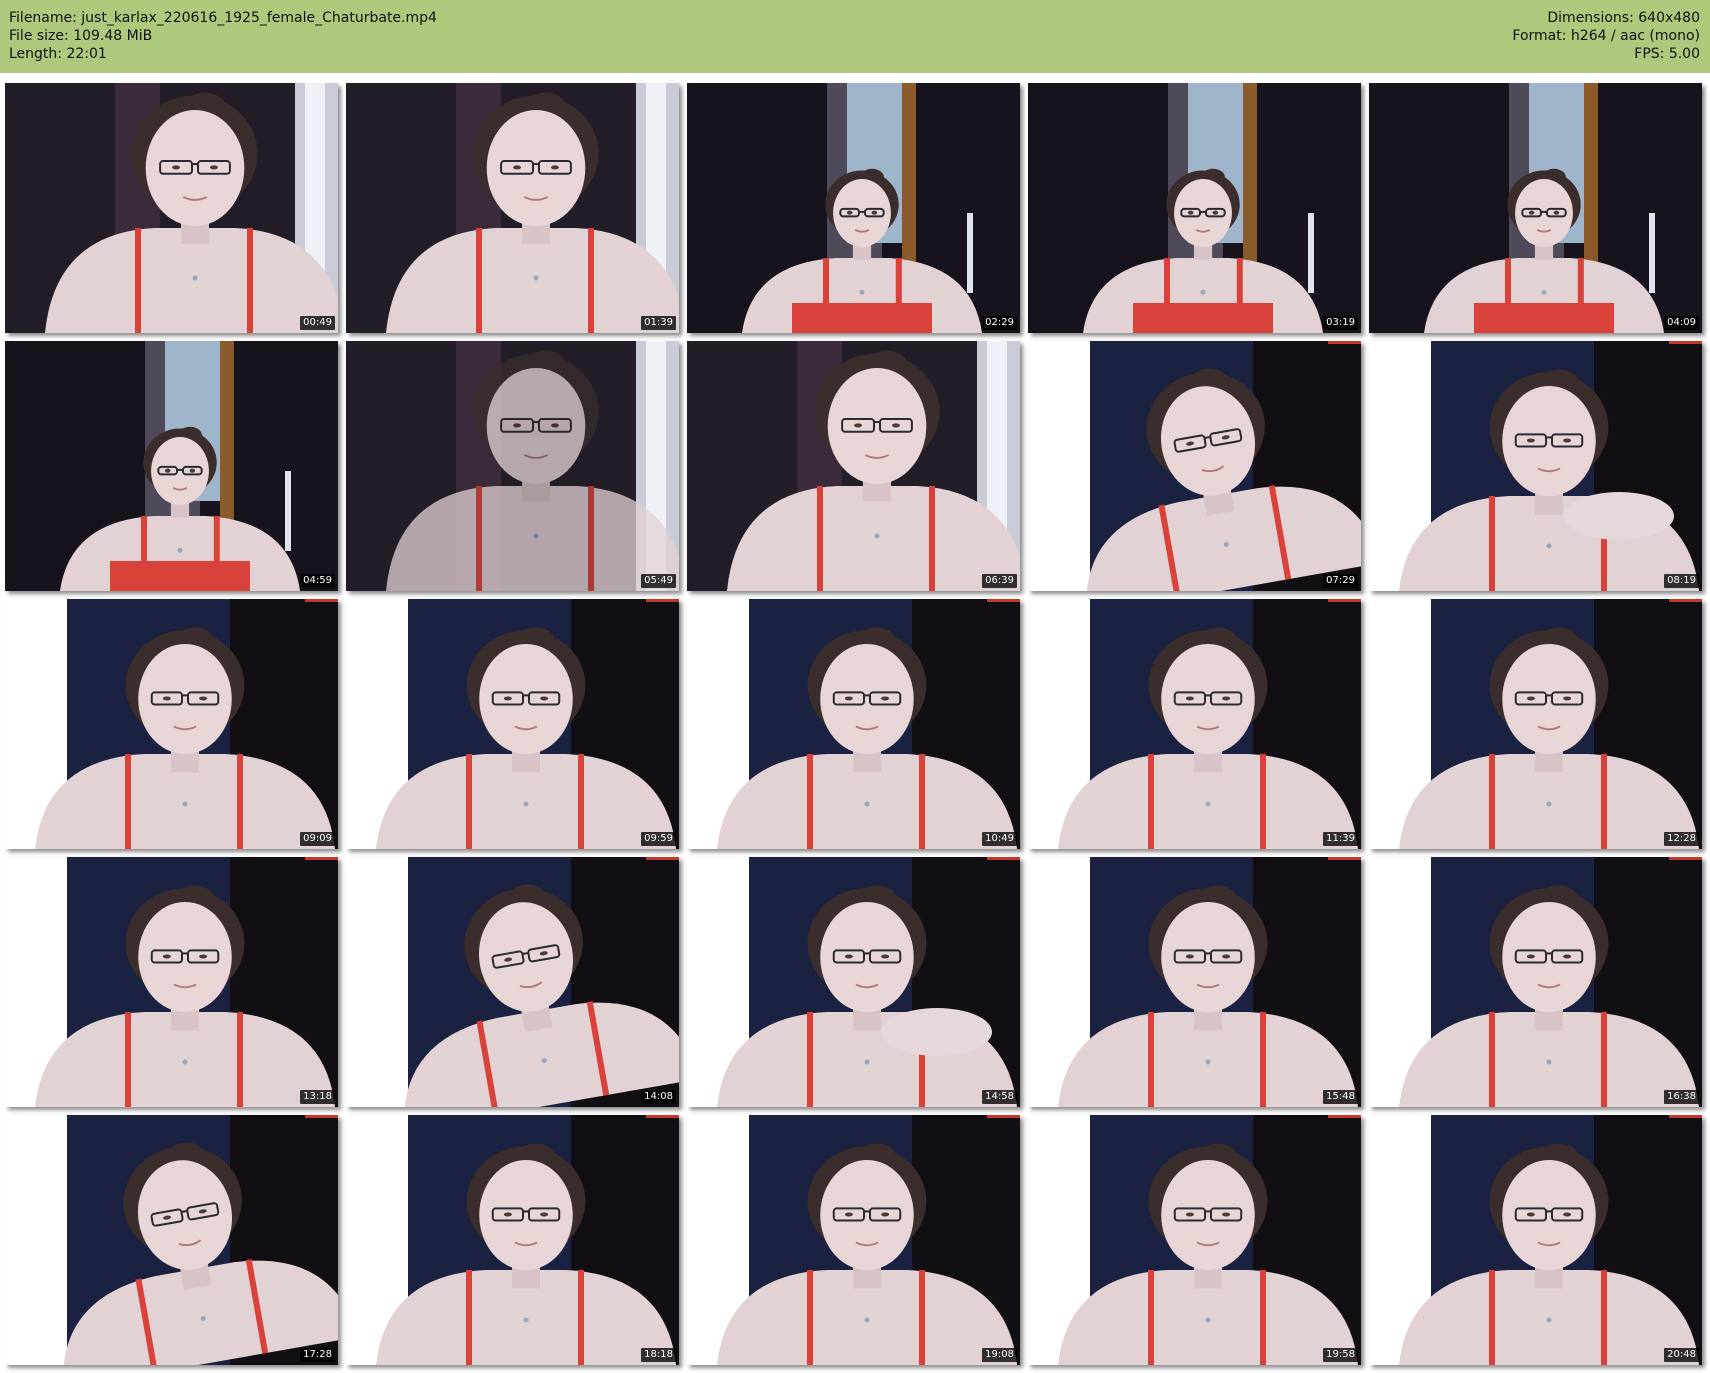 The width and height of the screenshot is (1710, 1373). What do you see at coordinates (317, 581) in the screenshot?
I see `thumbnail-timestamp: 04:59` at bounding box center [317, 581].